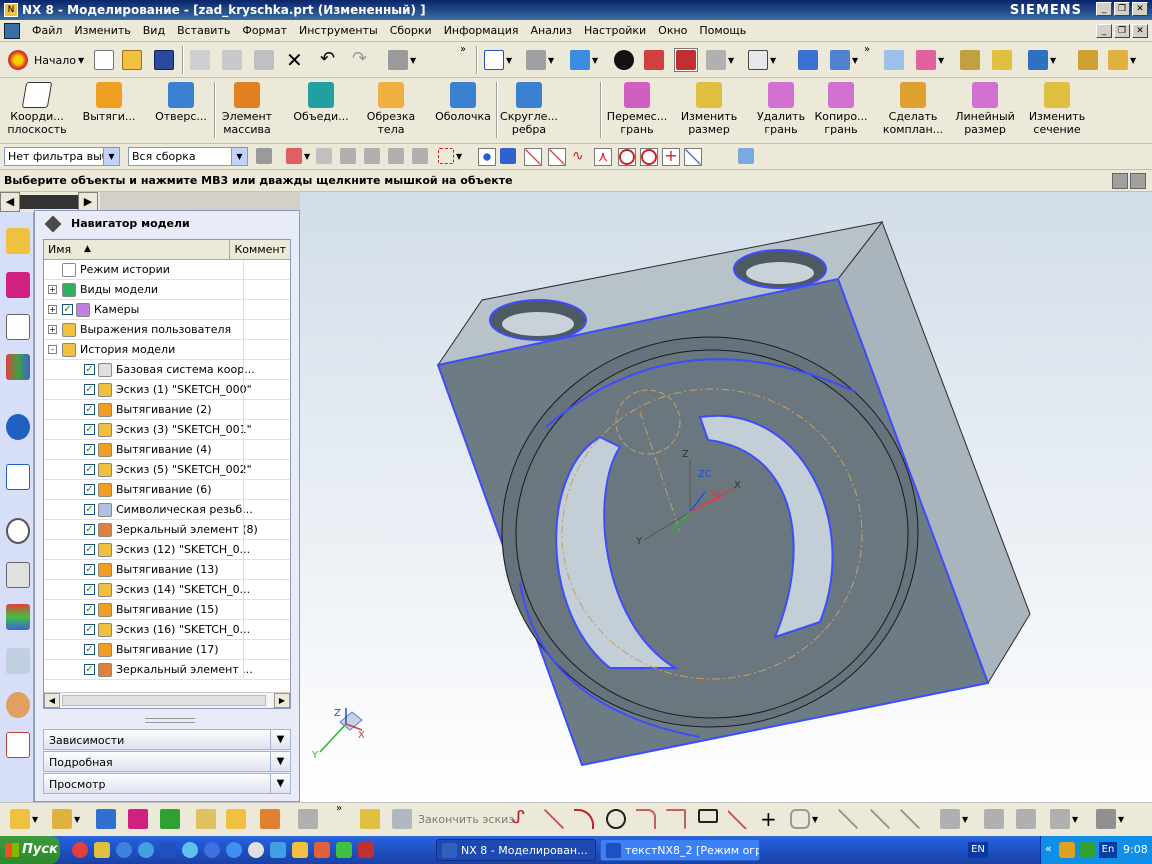 Image resolution: width=1152 pixels, height=864 pixels. Describe the element at coordinates (232, 60) in the screenshot. I see `copy-button` at that location.